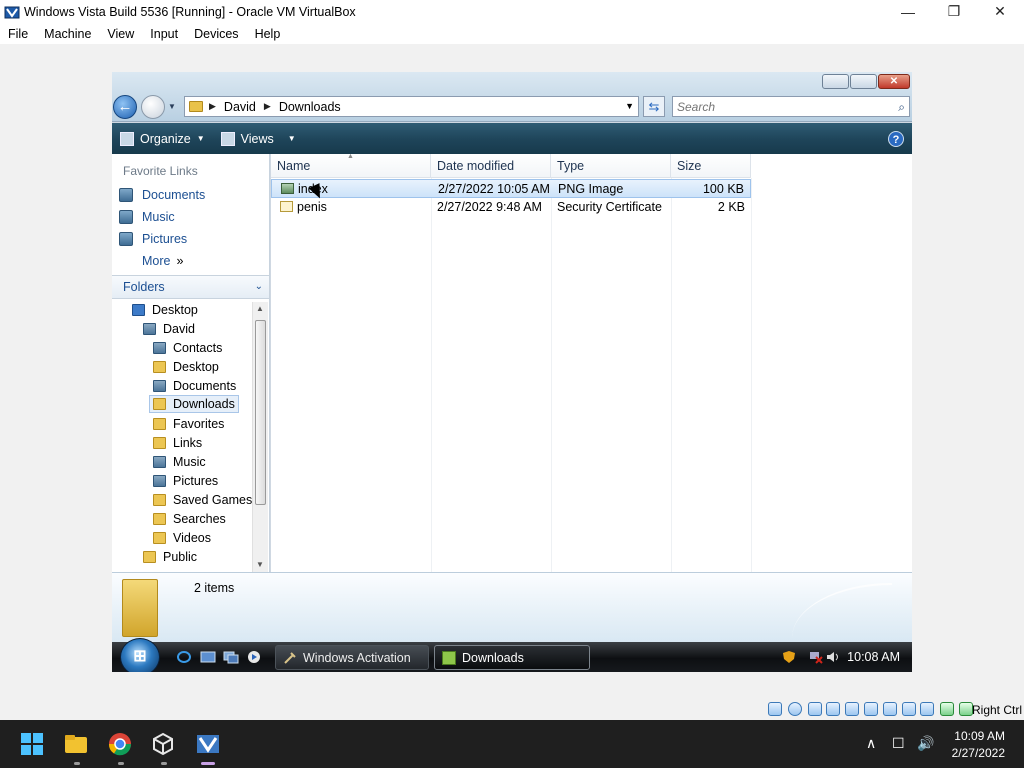 The image size is (1024, 768). Describe the element at coordinates (966, 709) in the screenshot. I see `mouse-integration-icon` at that location.